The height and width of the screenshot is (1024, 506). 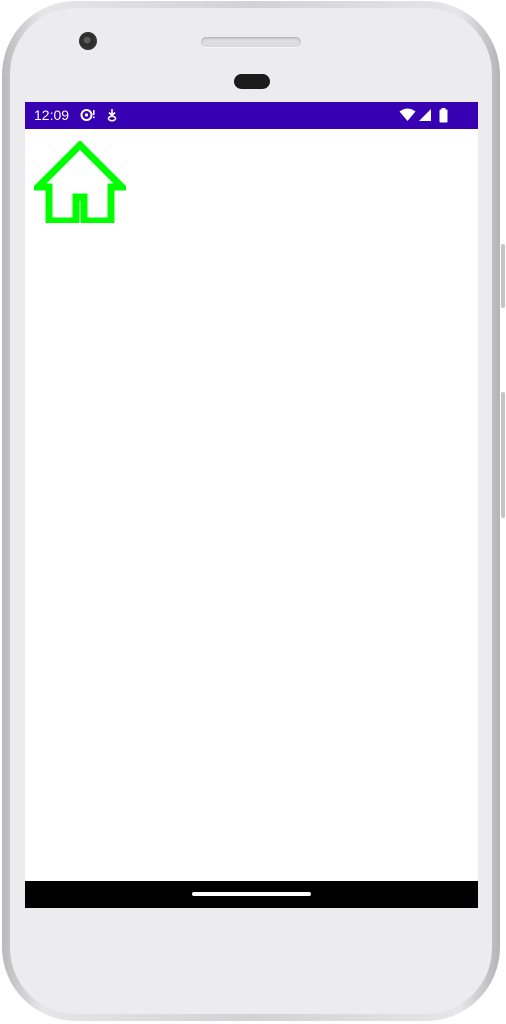 I want to click on download-icon, so click(x=112, y=115).